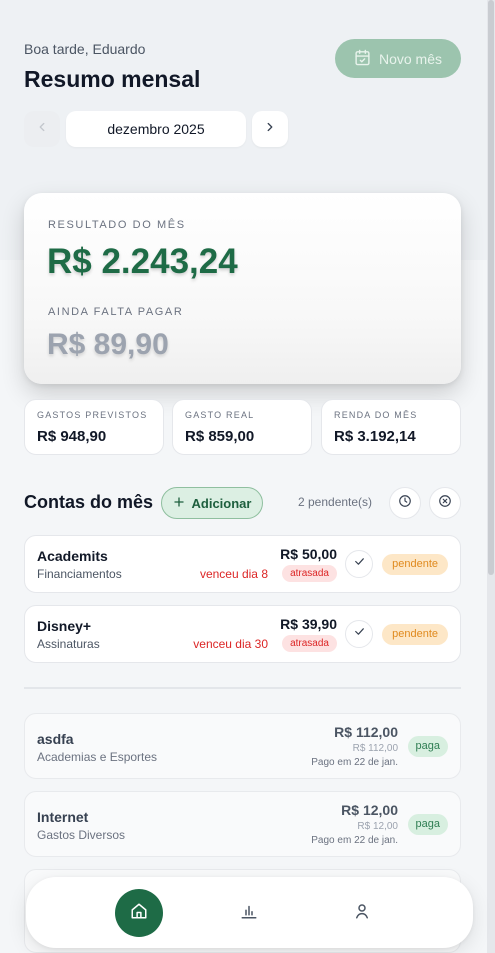 This screenshot has width=495, height=953. I want to click on clear-button, so click(445, 503).